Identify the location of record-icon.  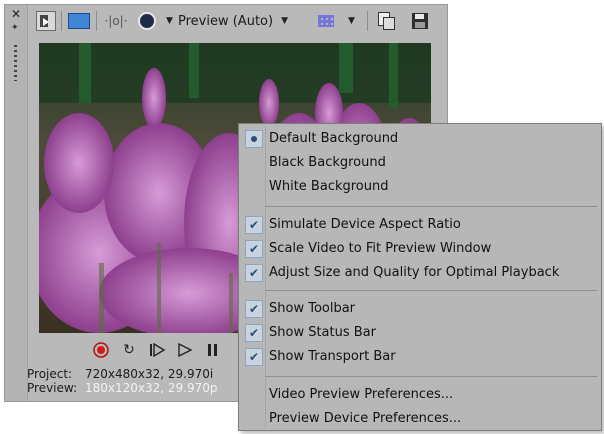
(101, 350).